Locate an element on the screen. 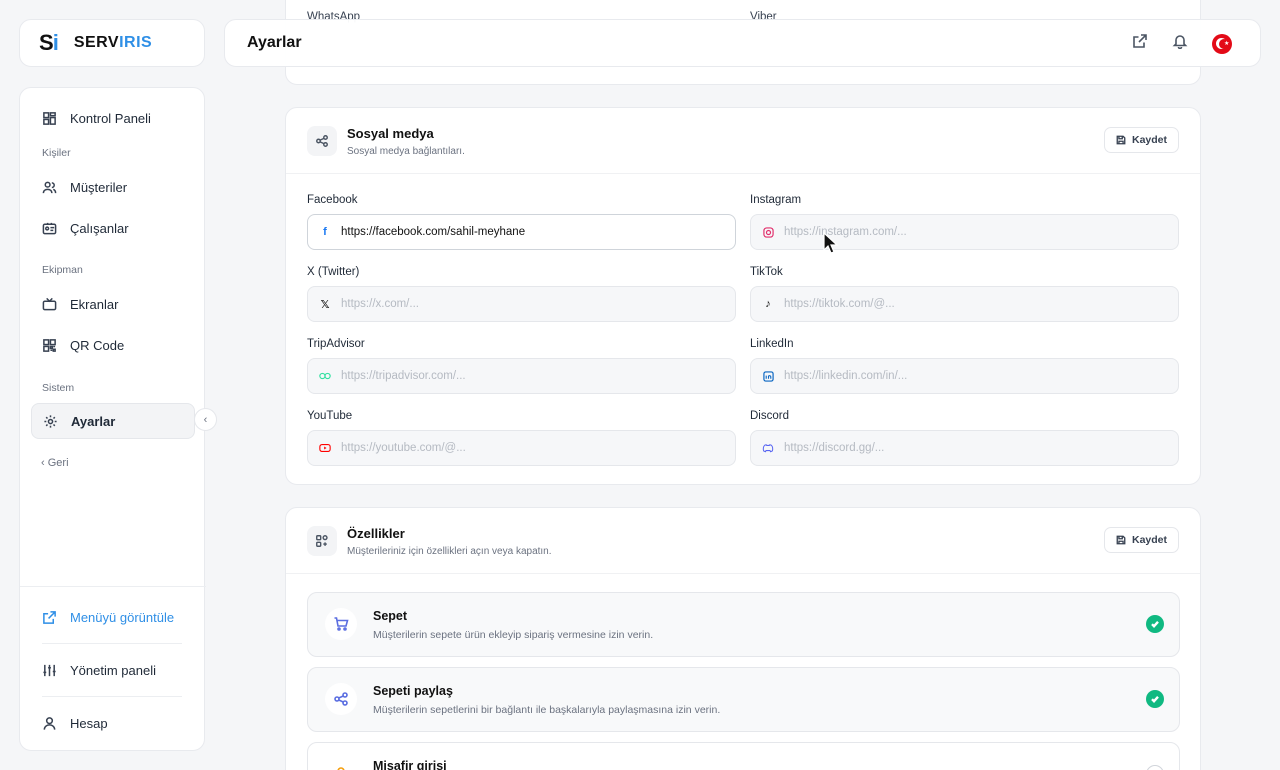  users-icon is located at coordinates (49, 187).